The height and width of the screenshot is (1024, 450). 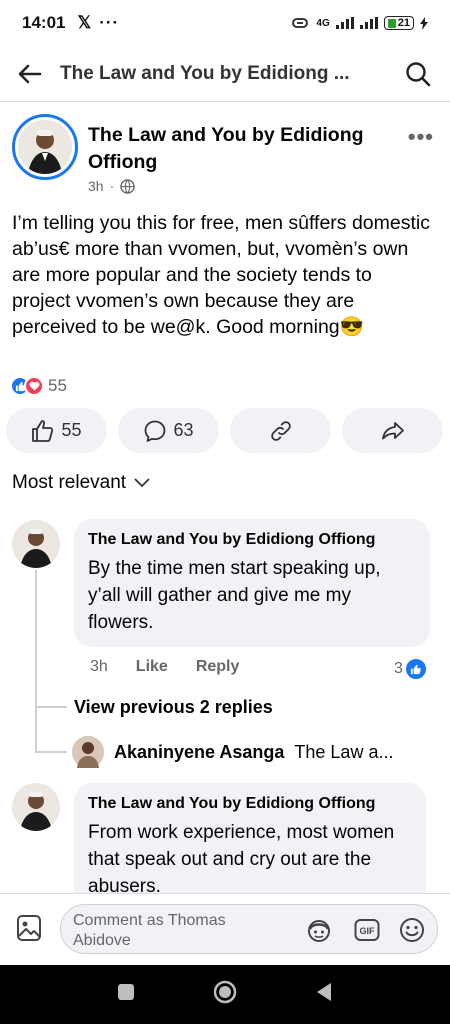 I want to click on status-bar: 14:01 𝕏 ··· 4G 21, so click(x=225, y=23).